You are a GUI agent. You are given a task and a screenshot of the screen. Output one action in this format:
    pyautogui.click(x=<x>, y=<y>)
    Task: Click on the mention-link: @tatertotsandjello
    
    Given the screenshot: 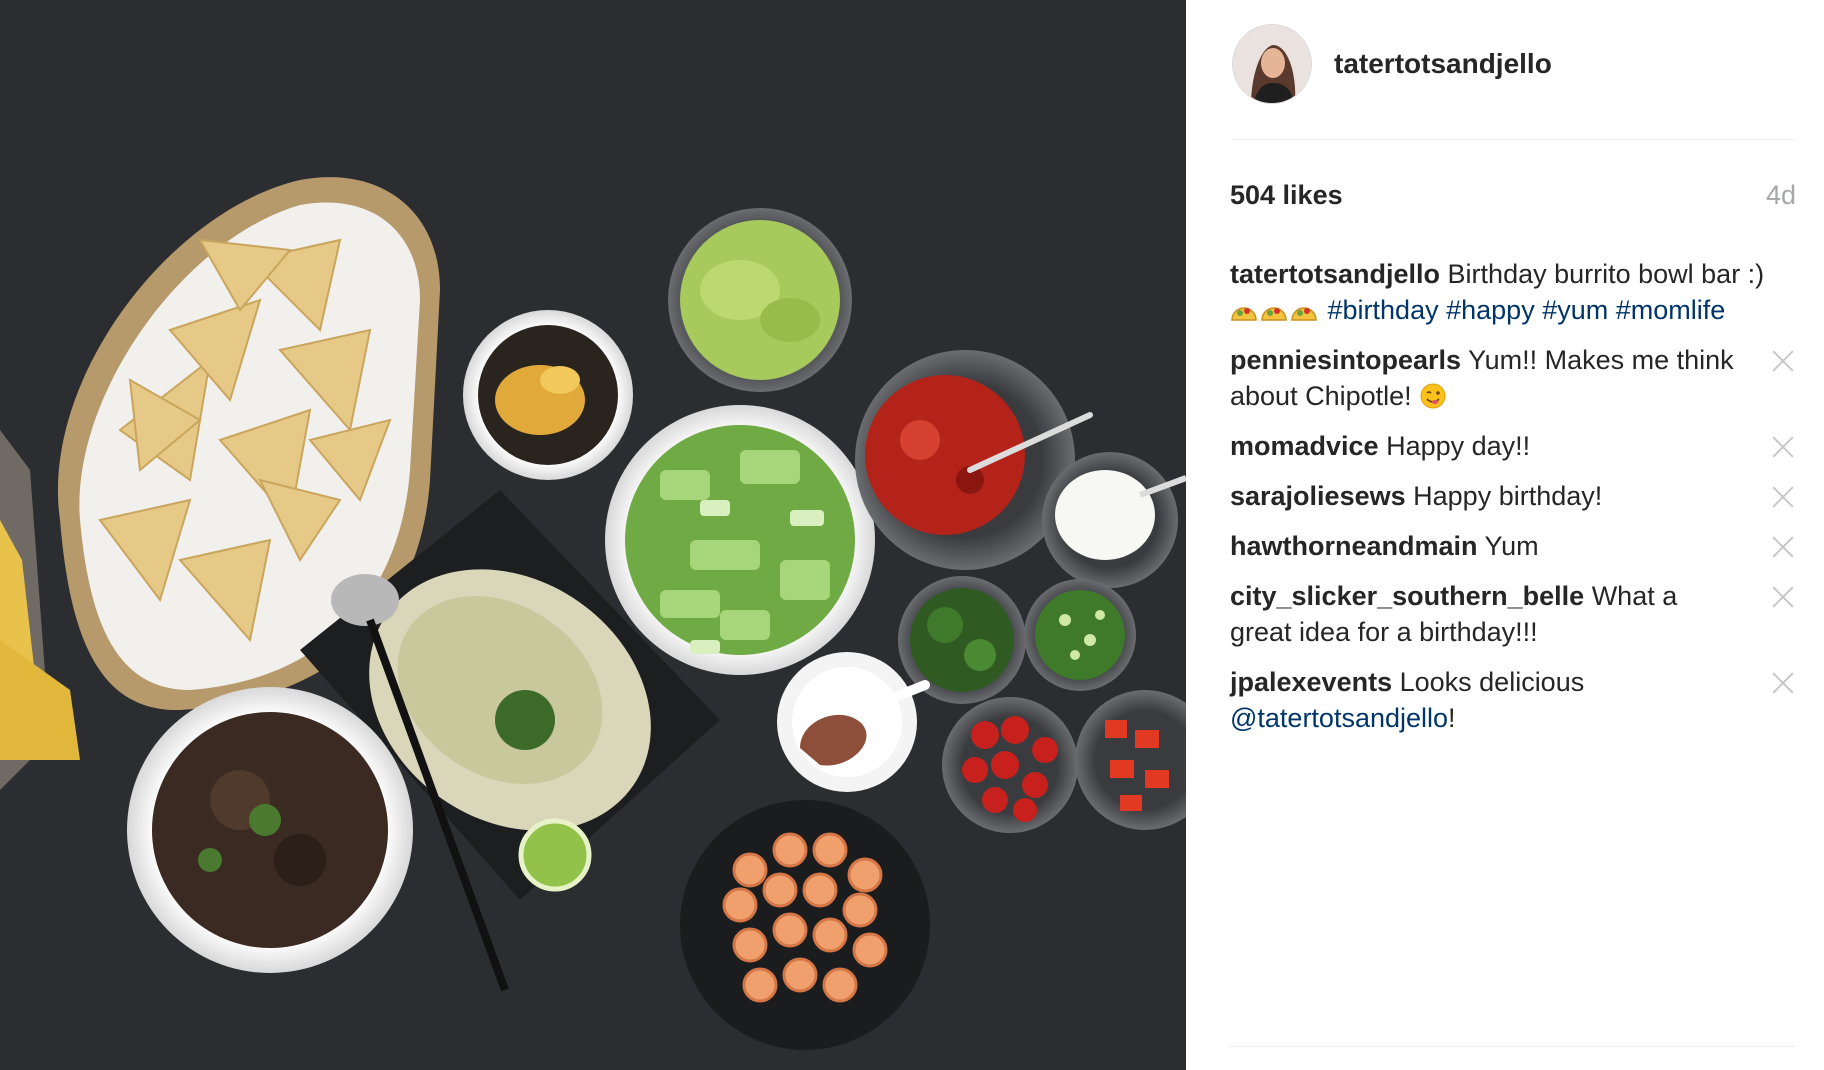 What is the action you would take?
    pyautogui.click(x=1339, y=718)
    